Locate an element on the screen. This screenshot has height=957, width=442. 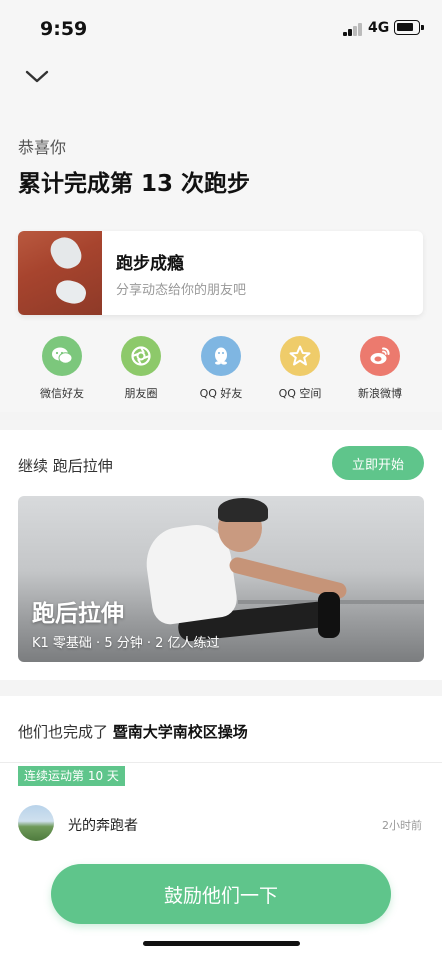
others-completed-label: 他们也完成了 暨南大学南校区操场 is located at coordinates (133, 731).